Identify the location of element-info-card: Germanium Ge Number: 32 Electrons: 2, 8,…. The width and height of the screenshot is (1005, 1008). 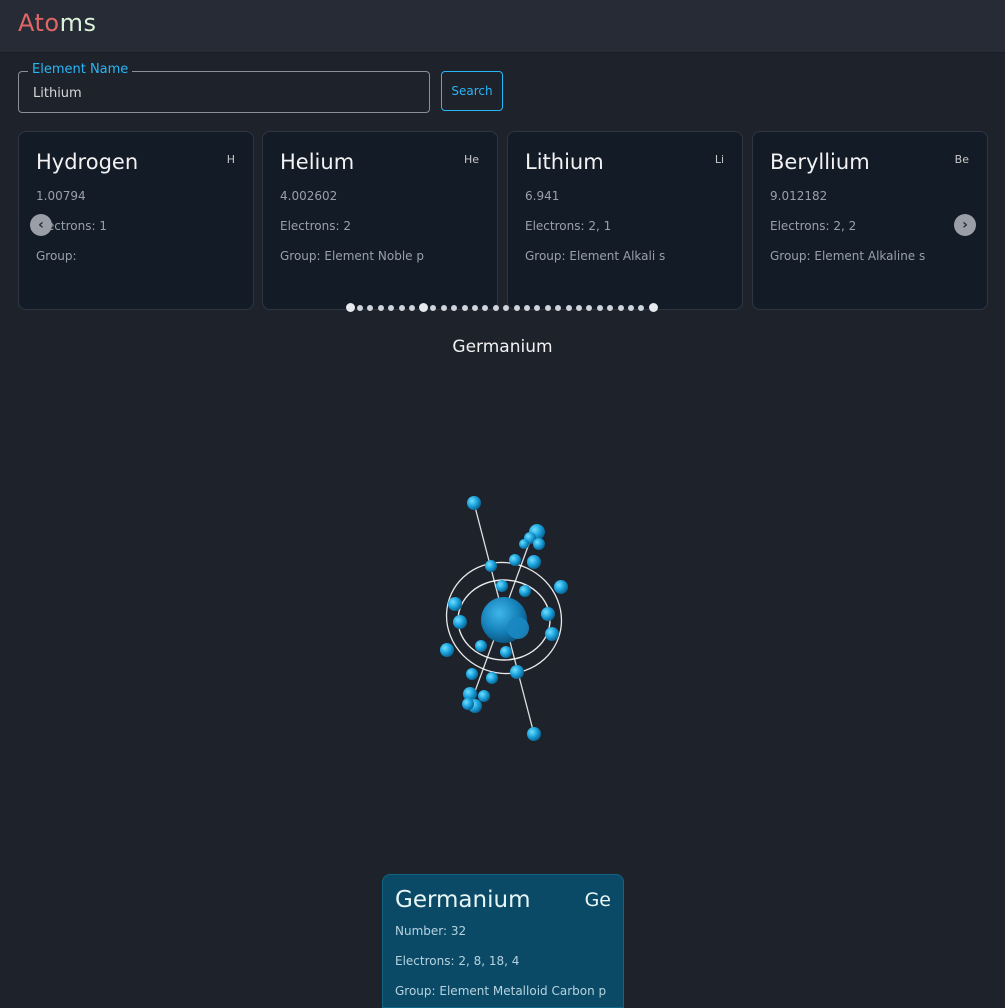
(503, 941).